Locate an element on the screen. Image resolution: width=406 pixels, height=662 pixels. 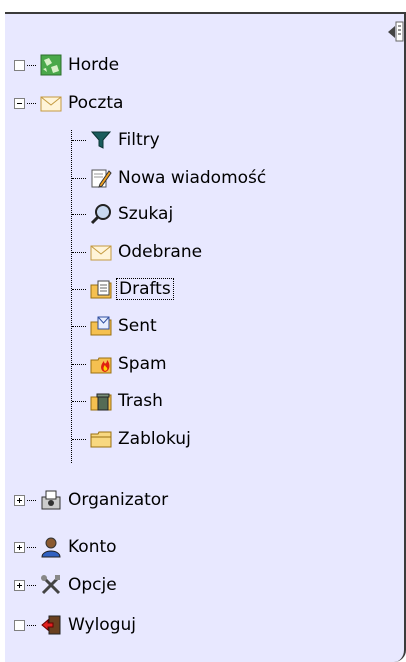
sidebar-item-trash: Trash is located at coordinates (118, 401).